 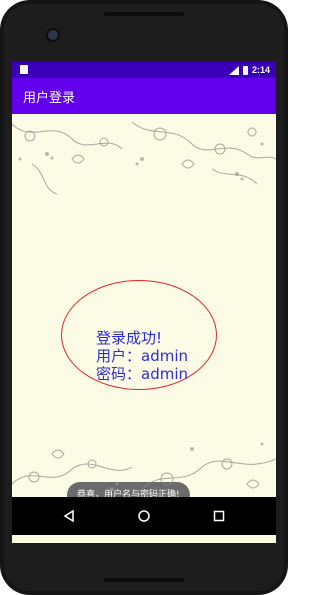 I want to click on recent-apps-button, so click(x=219, y=516).